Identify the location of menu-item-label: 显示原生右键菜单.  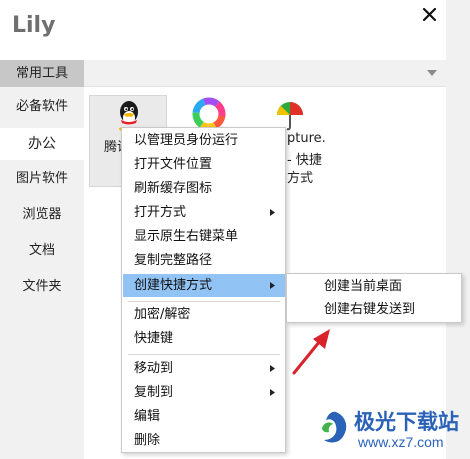
(186, 236).